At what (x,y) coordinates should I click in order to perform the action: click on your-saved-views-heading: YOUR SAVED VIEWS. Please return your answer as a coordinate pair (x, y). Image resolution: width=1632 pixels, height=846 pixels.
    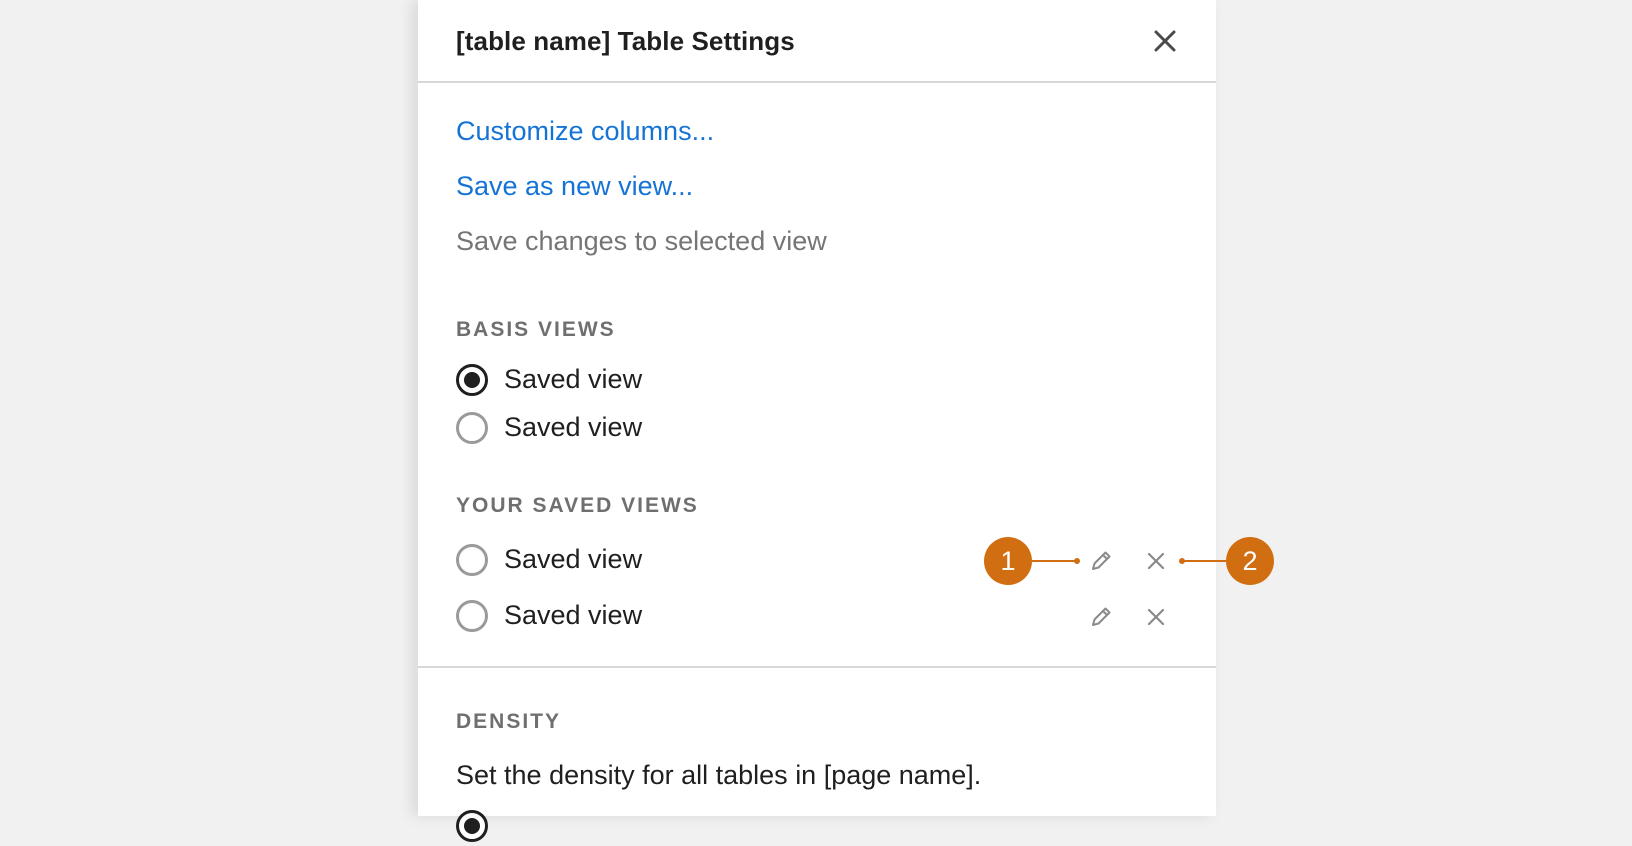
    Looking at the image, I should click on (577, 505).